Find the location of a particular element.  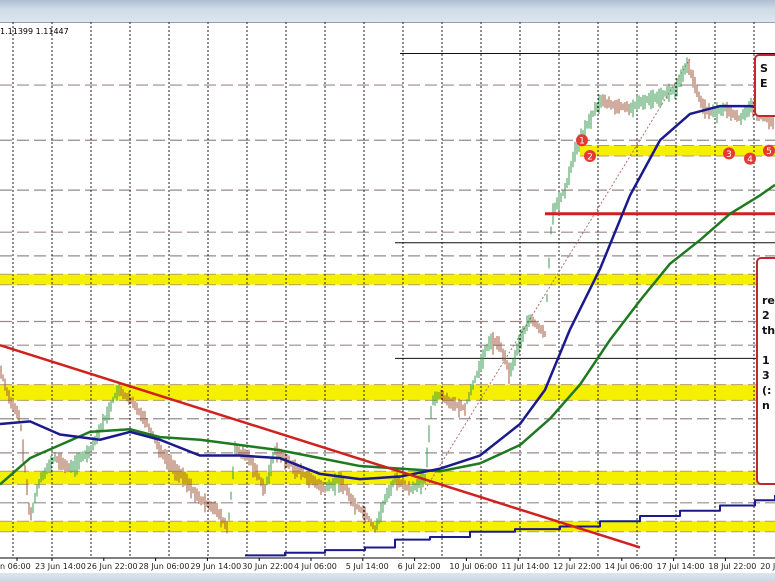

annotation-line: S is located at coordinates (764, 68).